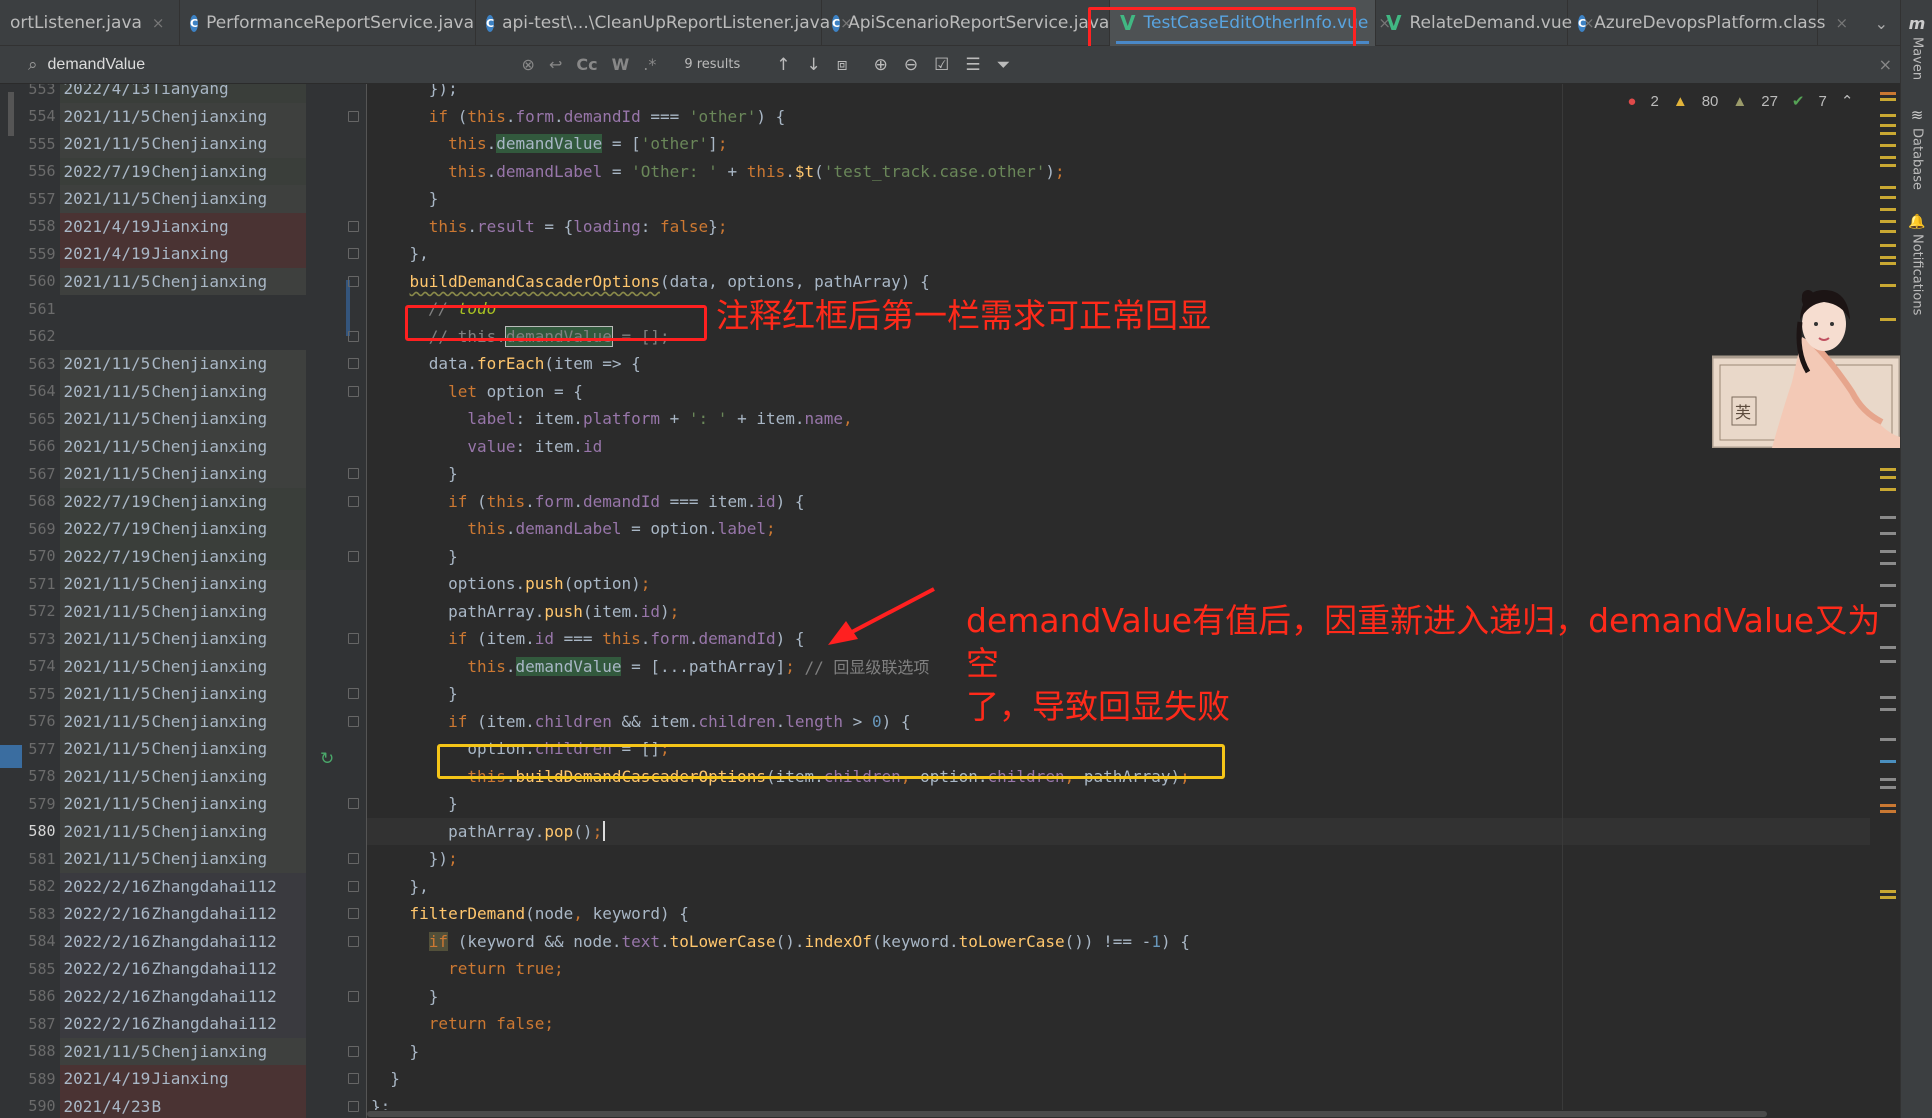 This screenshot has height=1118, width=1932. I want to click on blame-row: 577 2021/11/5 Chenjianxing, so click(164, 749).